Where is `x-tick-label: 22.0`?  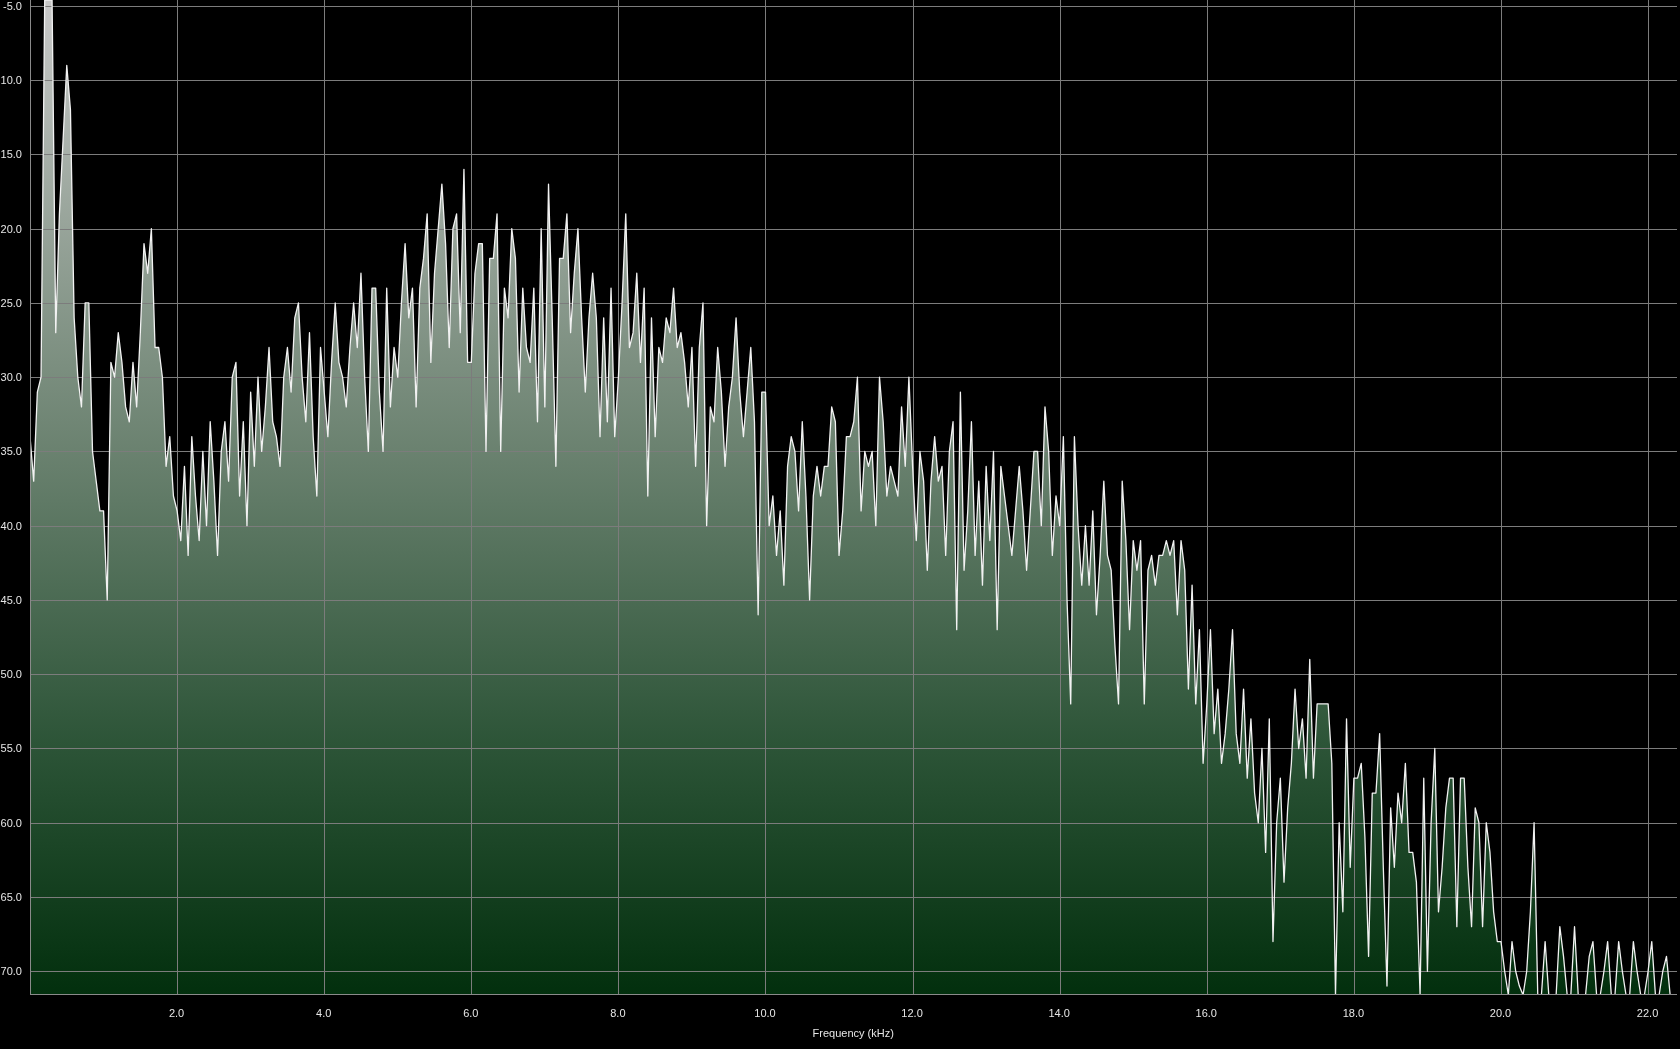
x-tick-label: 22.0 is located at coordinates (1647, 1013).